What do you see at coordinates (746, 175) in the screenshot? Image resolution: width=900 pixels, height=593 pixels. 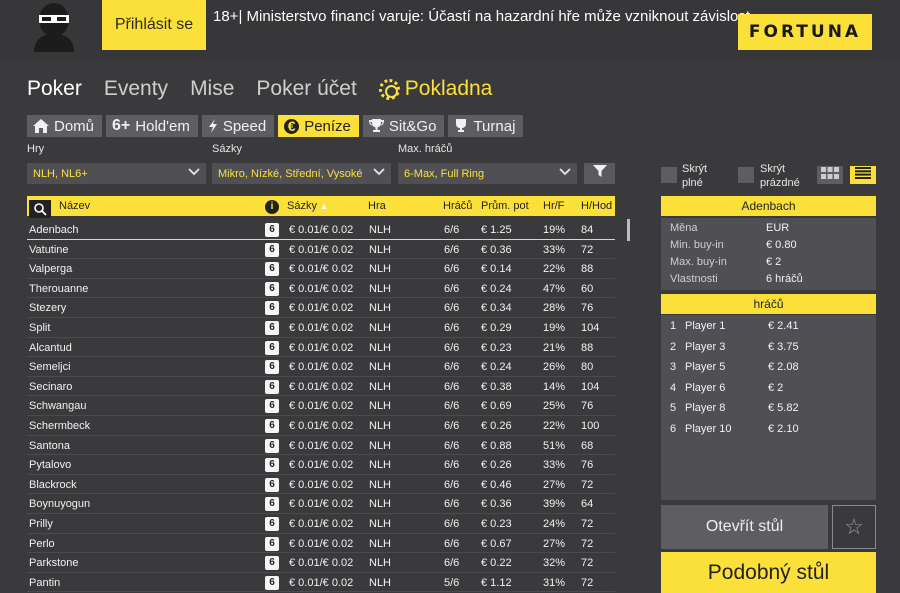 I see `hide-empty-checkbox` at bounding box center [746, 175].